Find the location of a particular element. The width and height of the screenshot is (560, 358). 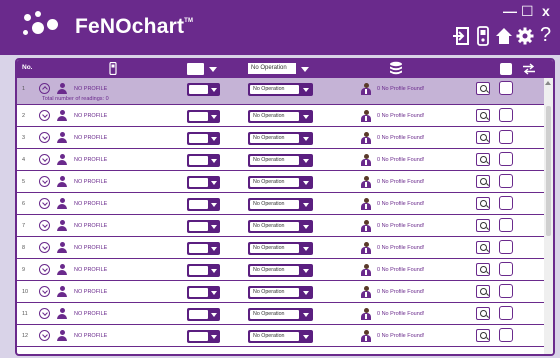

minimize-button: — is located at coordinates (510, 11).